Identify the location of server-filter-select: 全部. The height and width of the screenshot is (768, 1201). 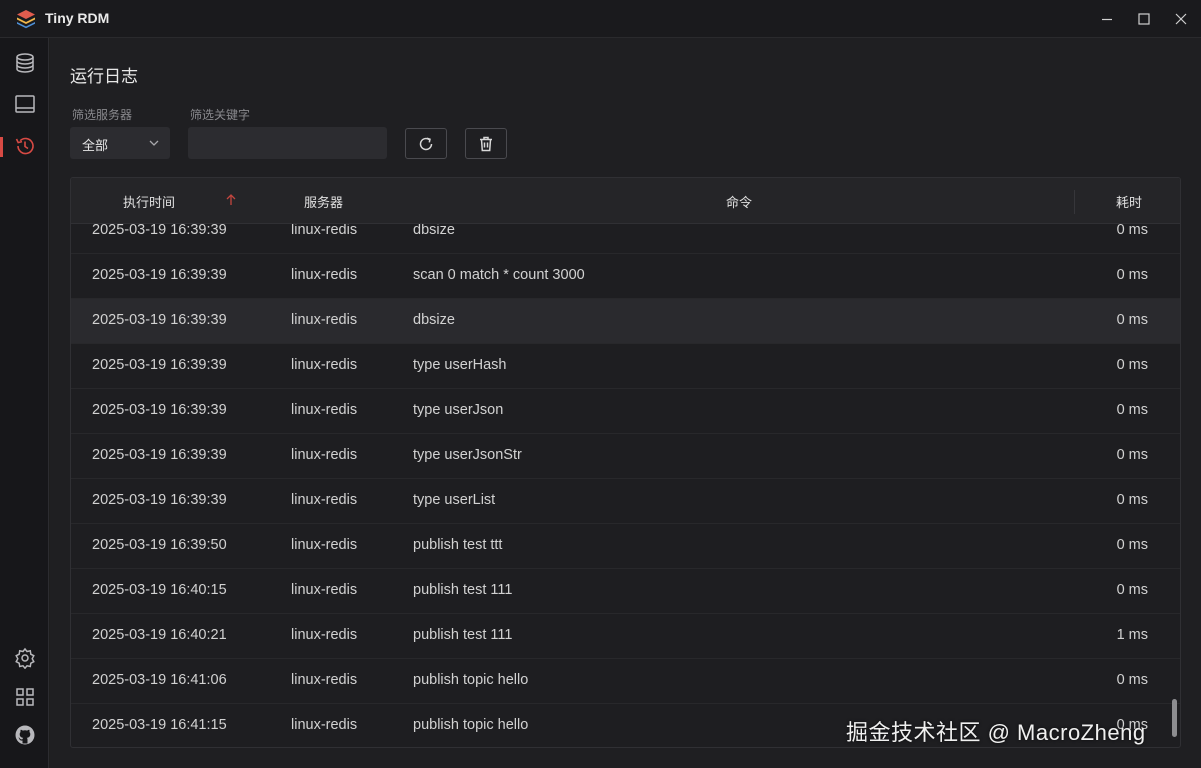
(120, 143).